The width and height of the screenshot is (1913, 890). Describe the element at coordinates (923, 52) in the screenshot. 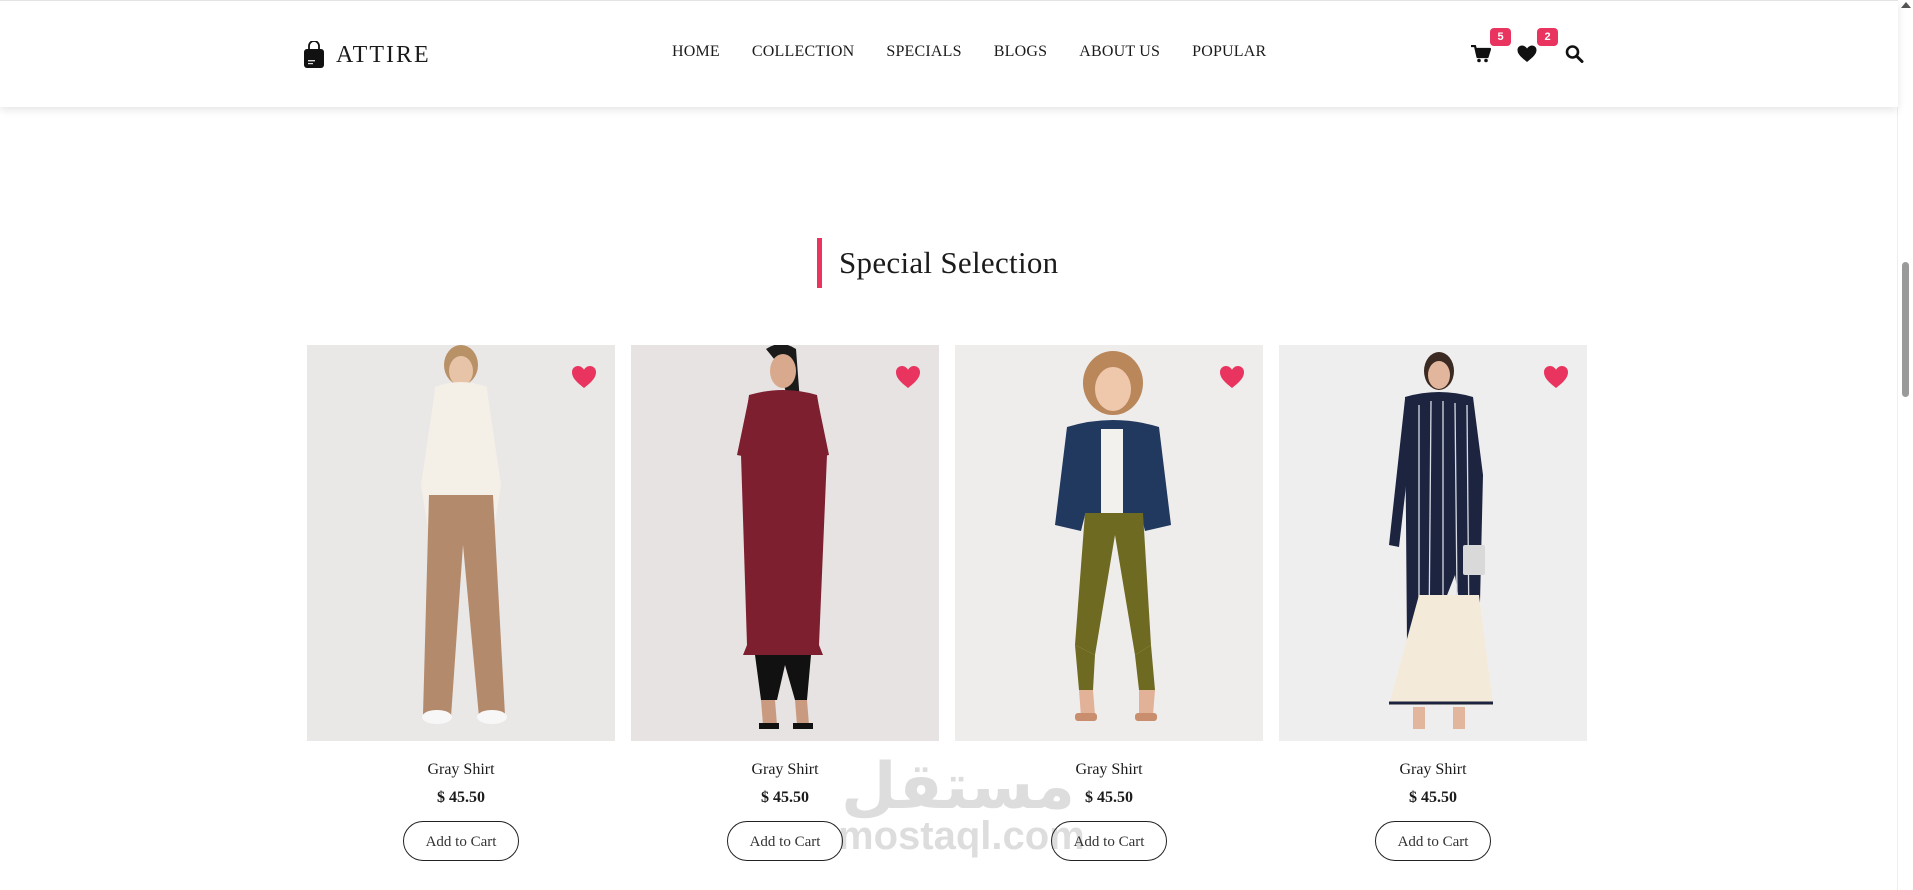

I see `nav-specials: SPECIALS` at that location.